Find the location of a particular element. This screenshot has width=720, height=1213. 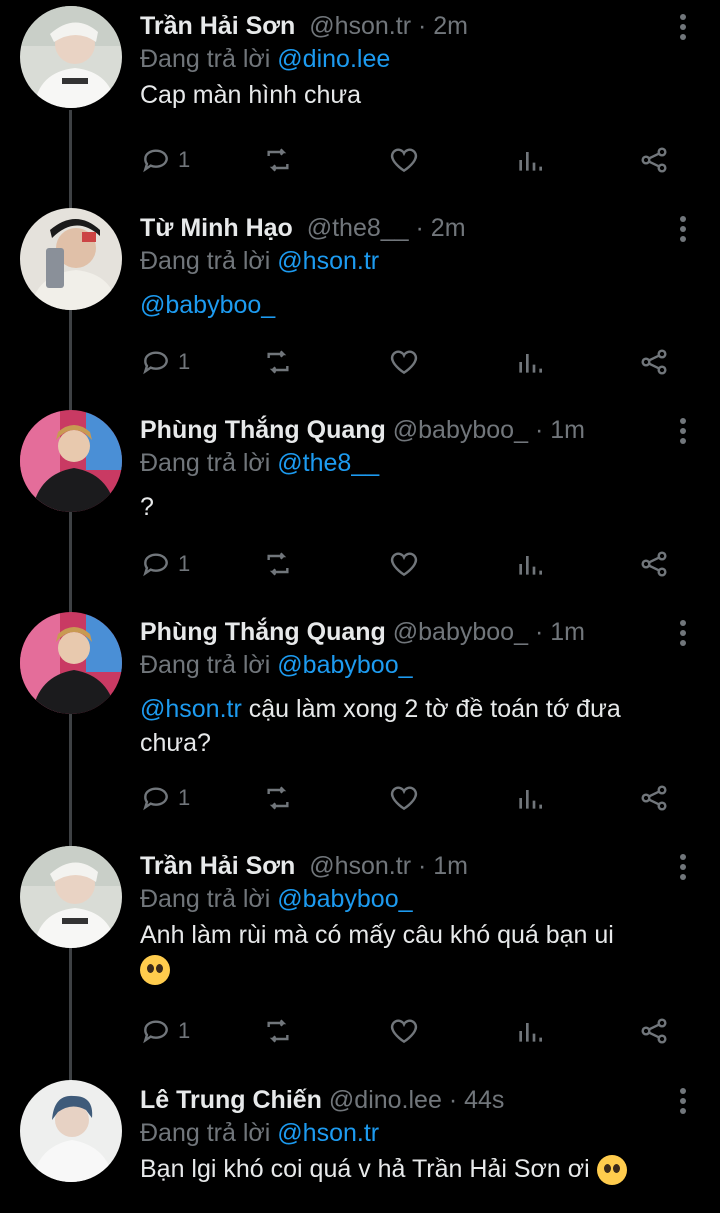

tweet-text: ? is located at coordinates (410, 507).